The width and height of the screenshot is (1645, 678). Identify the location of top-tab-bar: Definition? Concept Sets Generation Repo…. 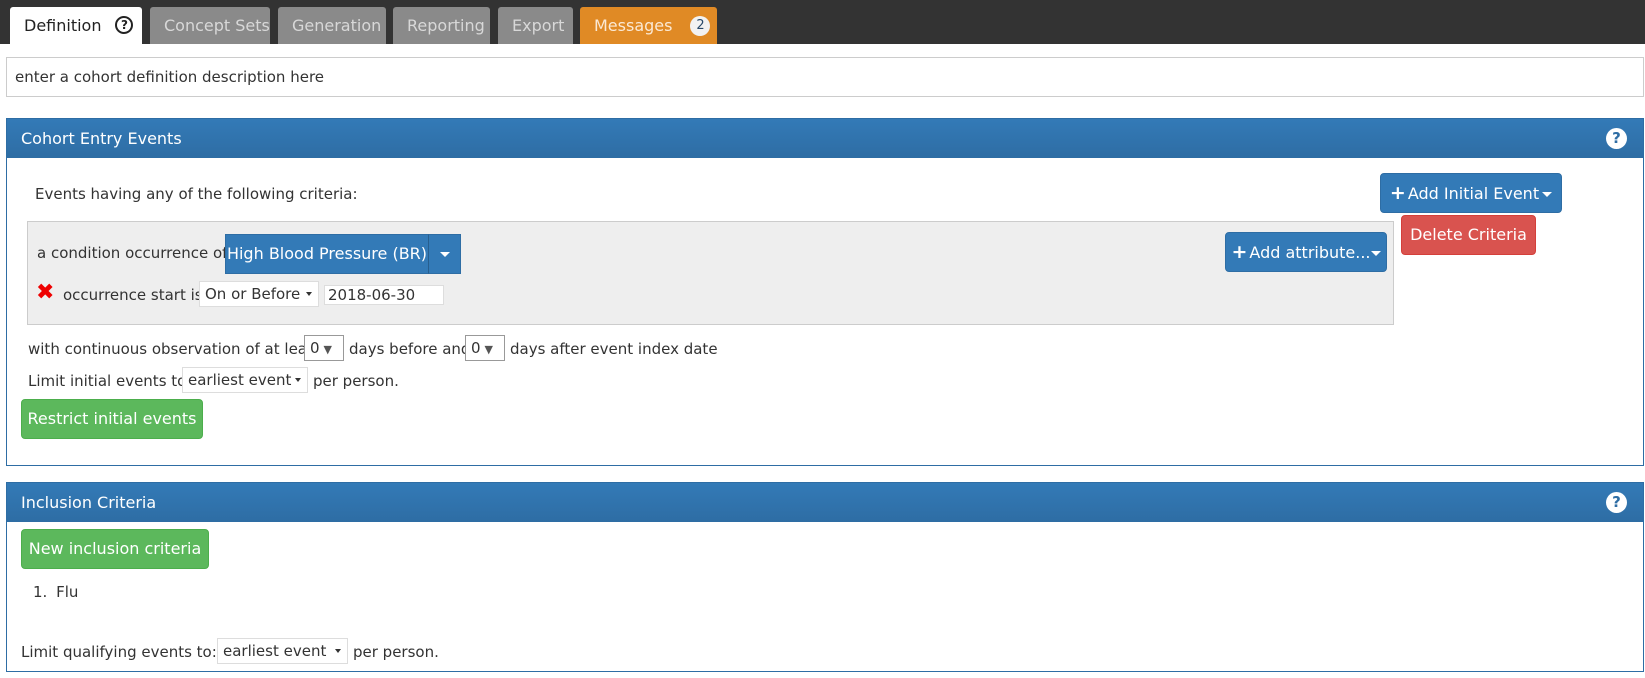
(822, 22).